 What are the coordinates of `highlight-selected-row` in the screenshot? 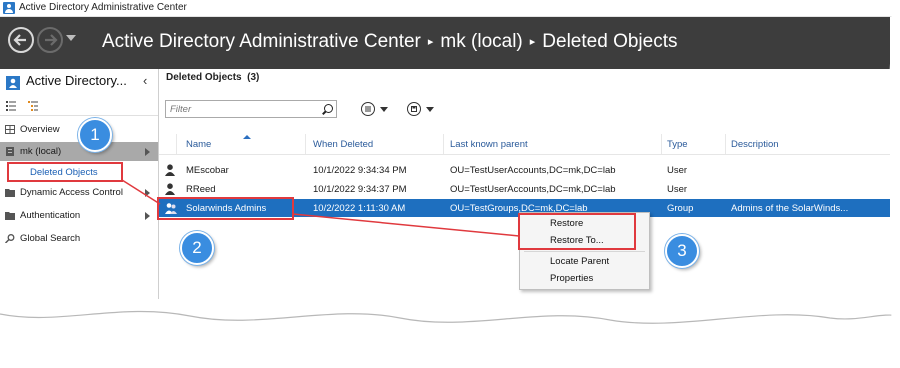 It's located at (225, 208).